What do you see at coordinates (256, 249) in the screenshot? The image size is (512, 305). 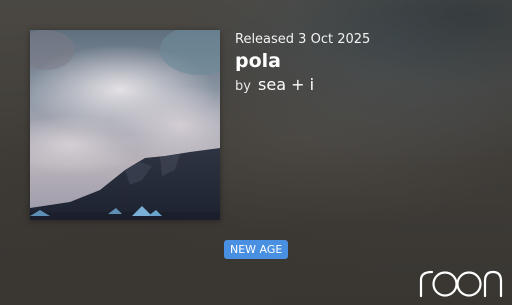 I see `genre-tag-new-age: NEW AGE` at bounding box center [256, 249].